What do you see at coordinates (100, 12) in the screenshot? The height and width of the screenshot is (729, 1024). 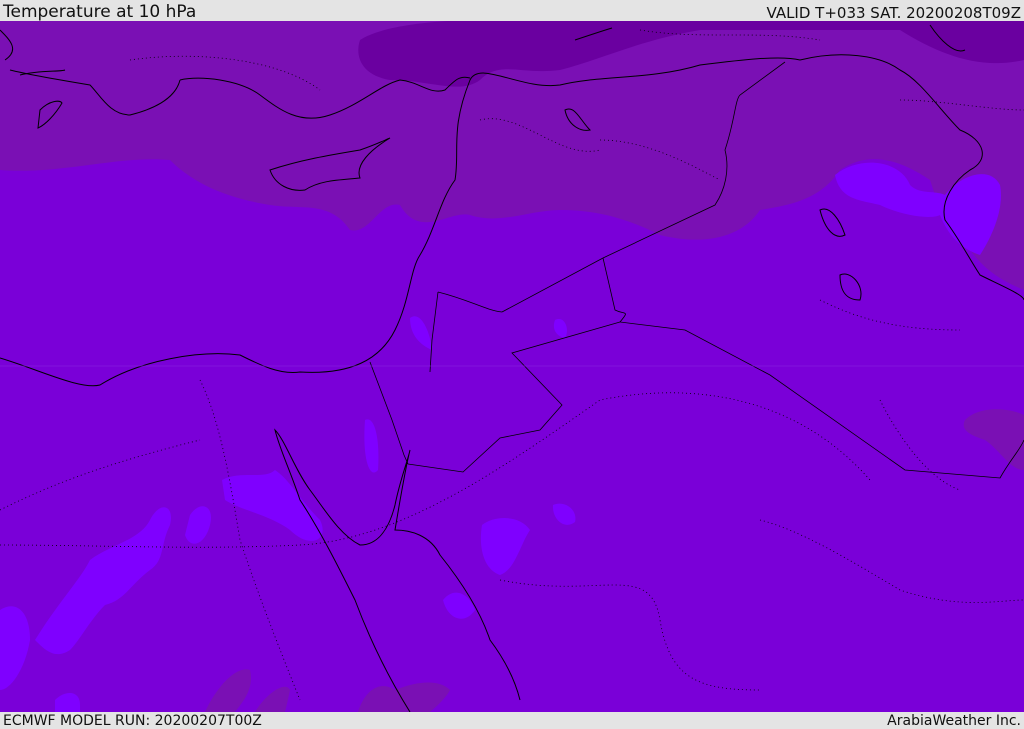 I see `map-title: Temperature at 10 hPa` at bounding box center [100, 12].